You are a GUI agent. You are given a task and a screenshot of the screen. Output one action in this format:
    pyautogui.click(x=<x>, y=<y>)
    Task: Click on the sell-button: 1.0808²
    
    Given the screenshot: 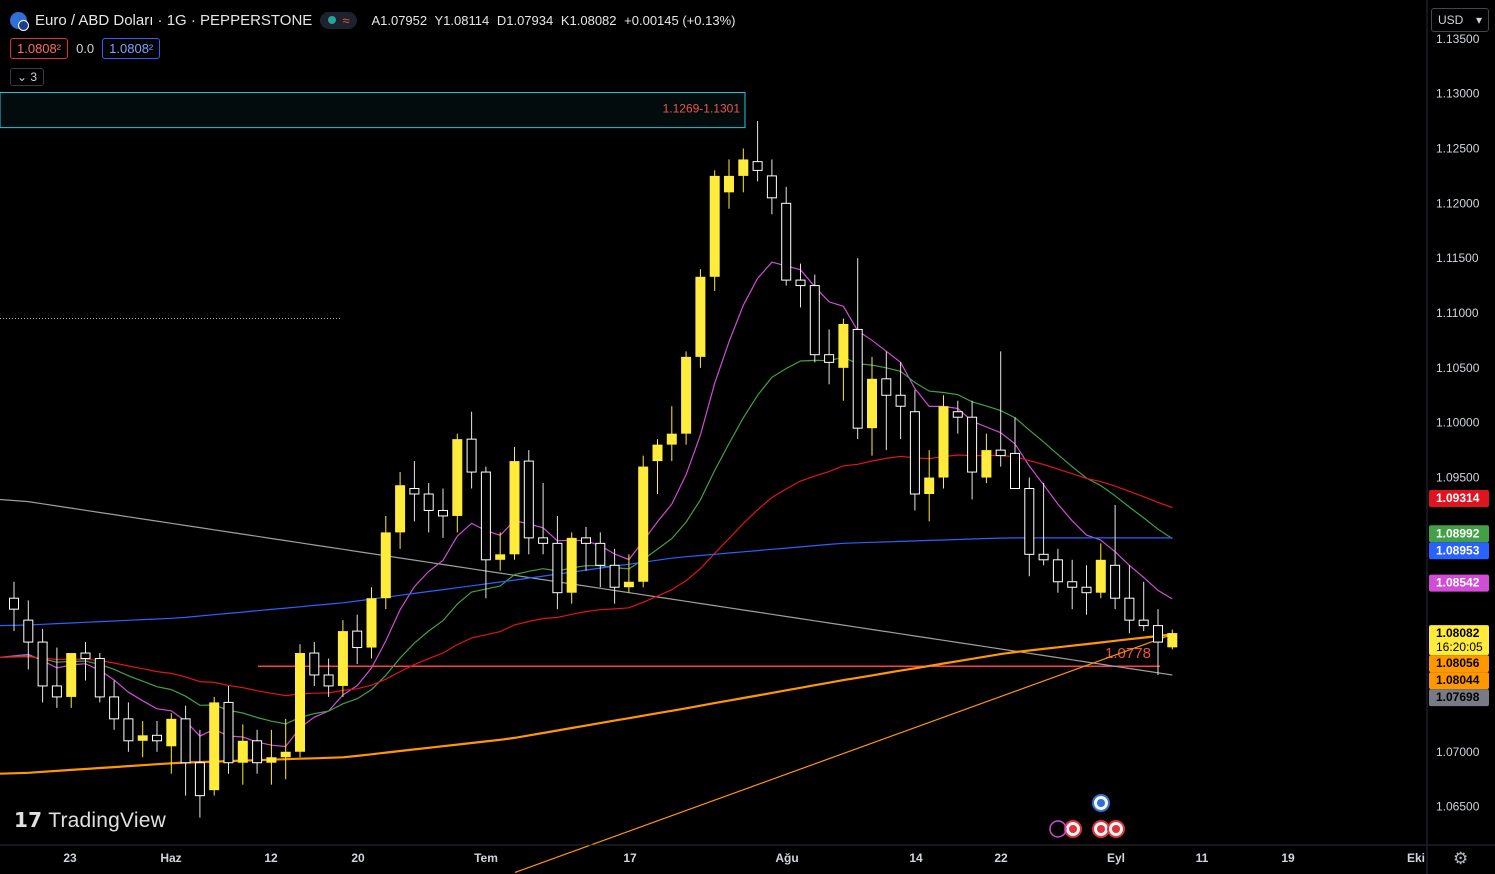 What is the action you would take?
    pyautogui.click(x=39, y=48)
    